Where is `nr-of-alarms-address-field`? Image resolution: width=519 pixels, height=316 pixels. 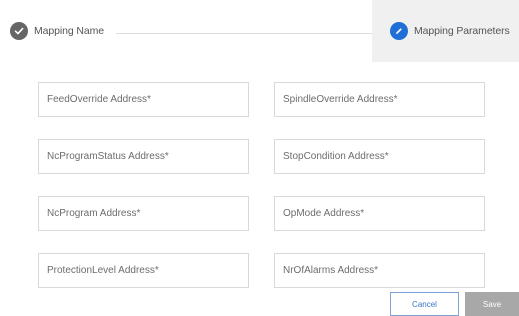
nr-of-alarms-address-field is located at coordinates (379, 270).